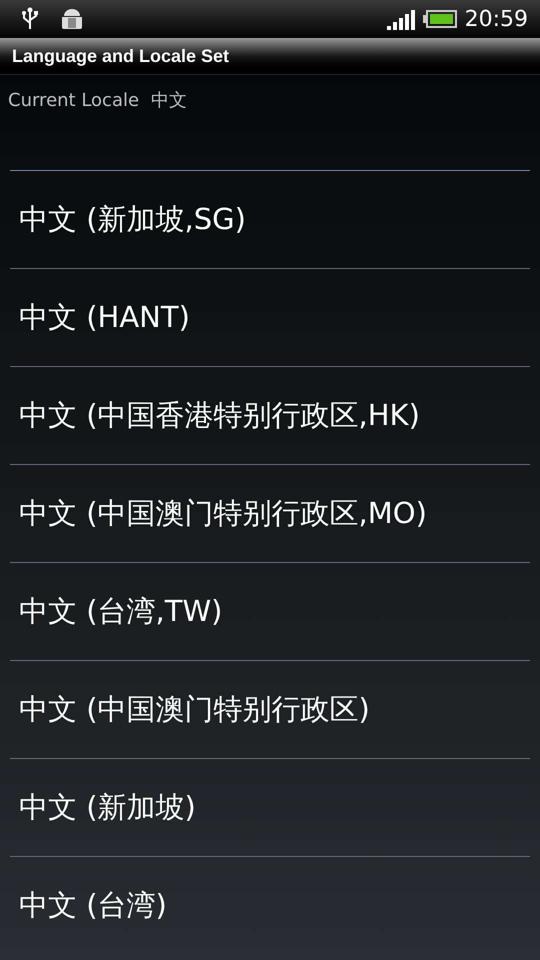 The image size is (540, 960). Describe the element at coordinates (169, 100) in the screenshot. I see `current-locale-value: 中文` at that location.